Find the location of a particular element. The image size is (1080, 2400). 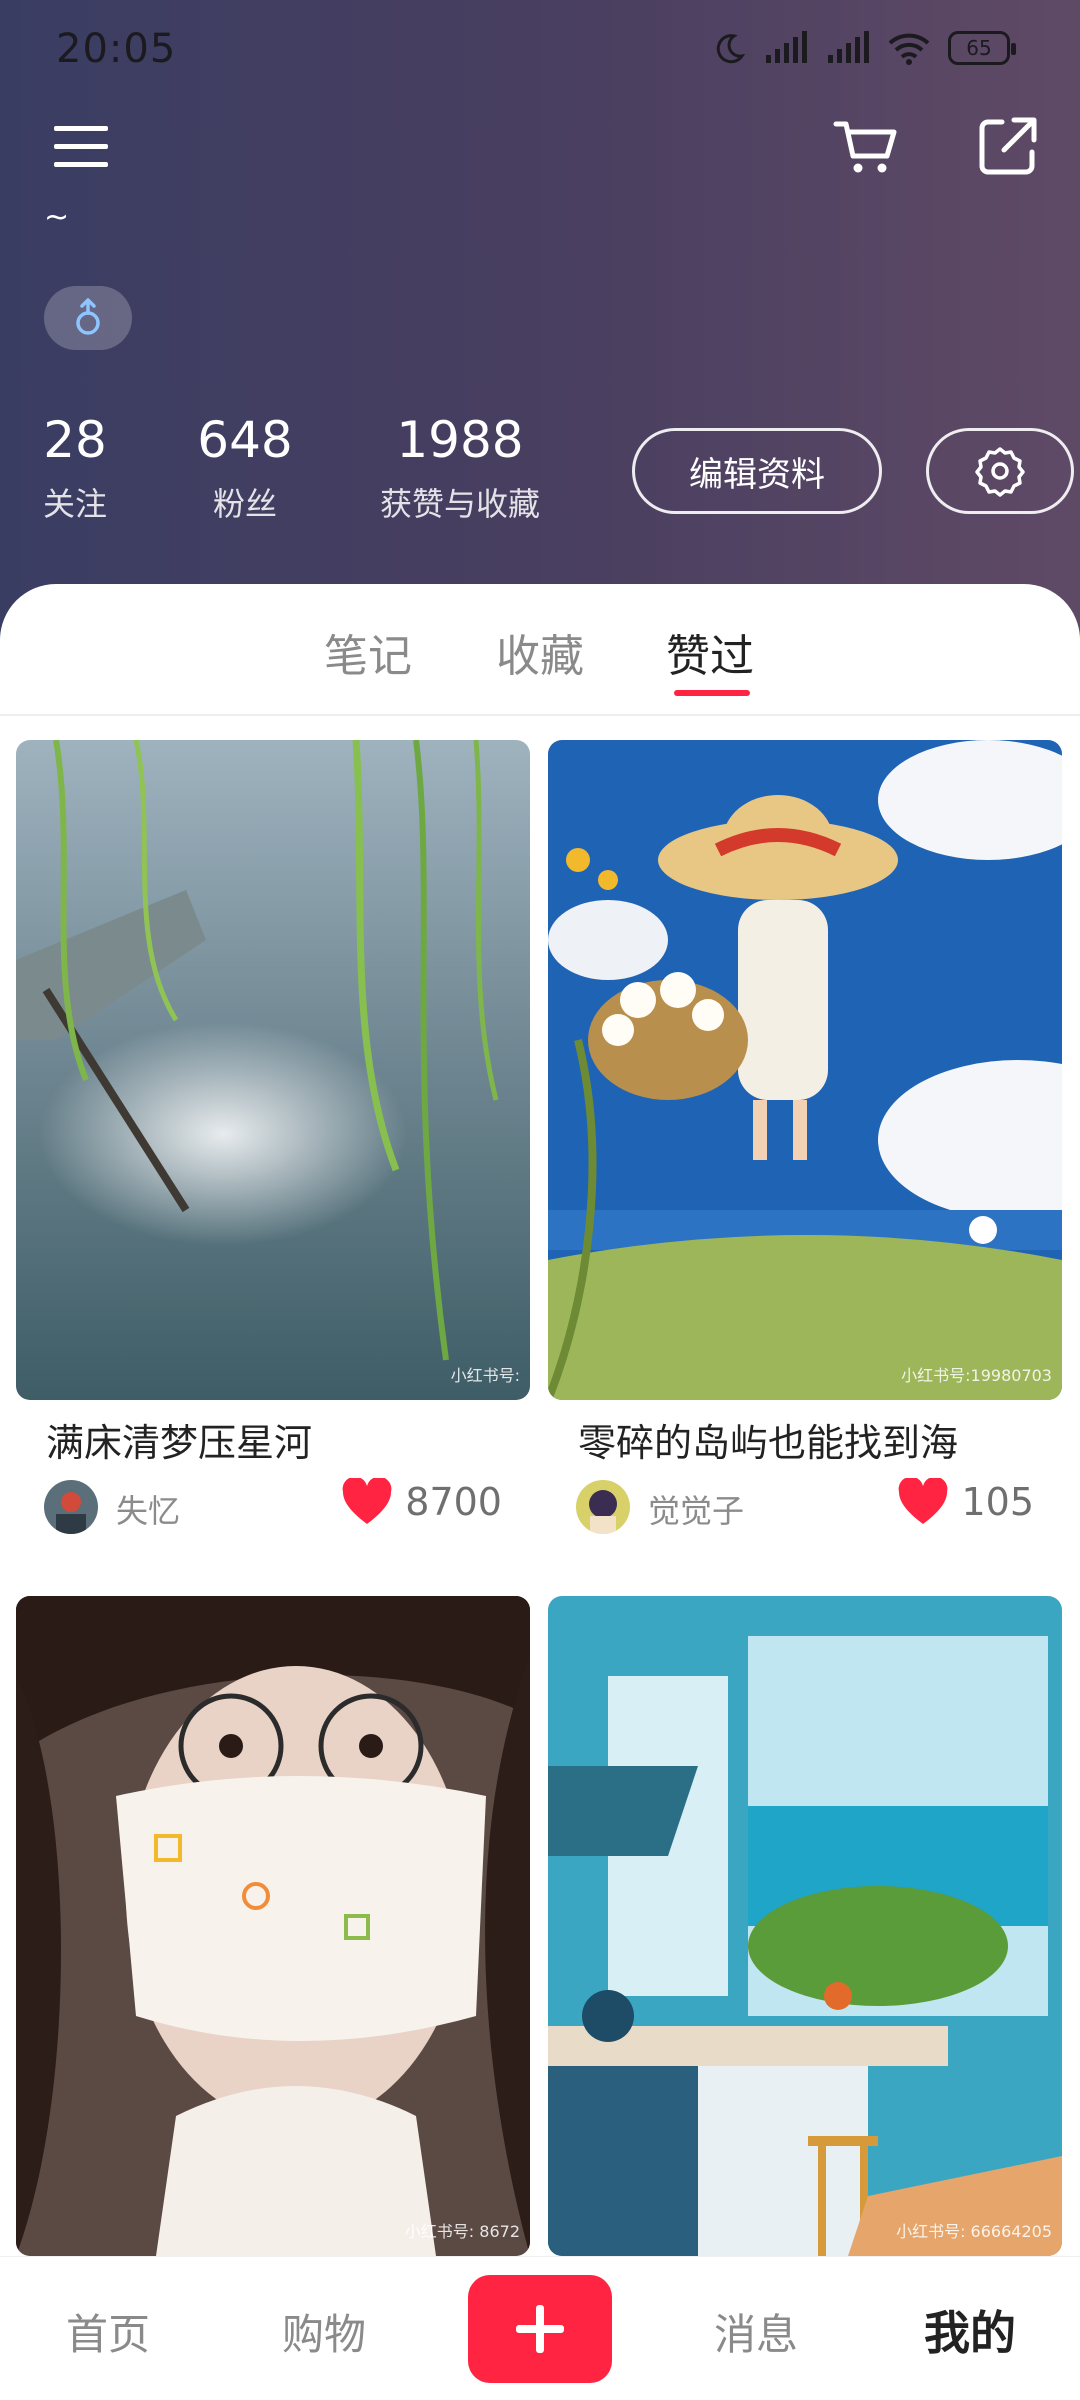

image-watermark: 小红书号: 8672 is located at coordinates (462, 2231).